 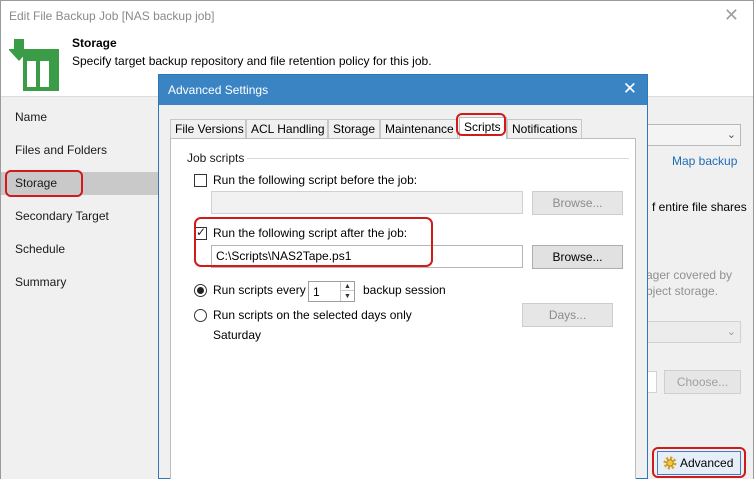 I want to click on window-titlebar: Edit File Backup Job [NAS backup job] ✕, so click(x=377, y=16).